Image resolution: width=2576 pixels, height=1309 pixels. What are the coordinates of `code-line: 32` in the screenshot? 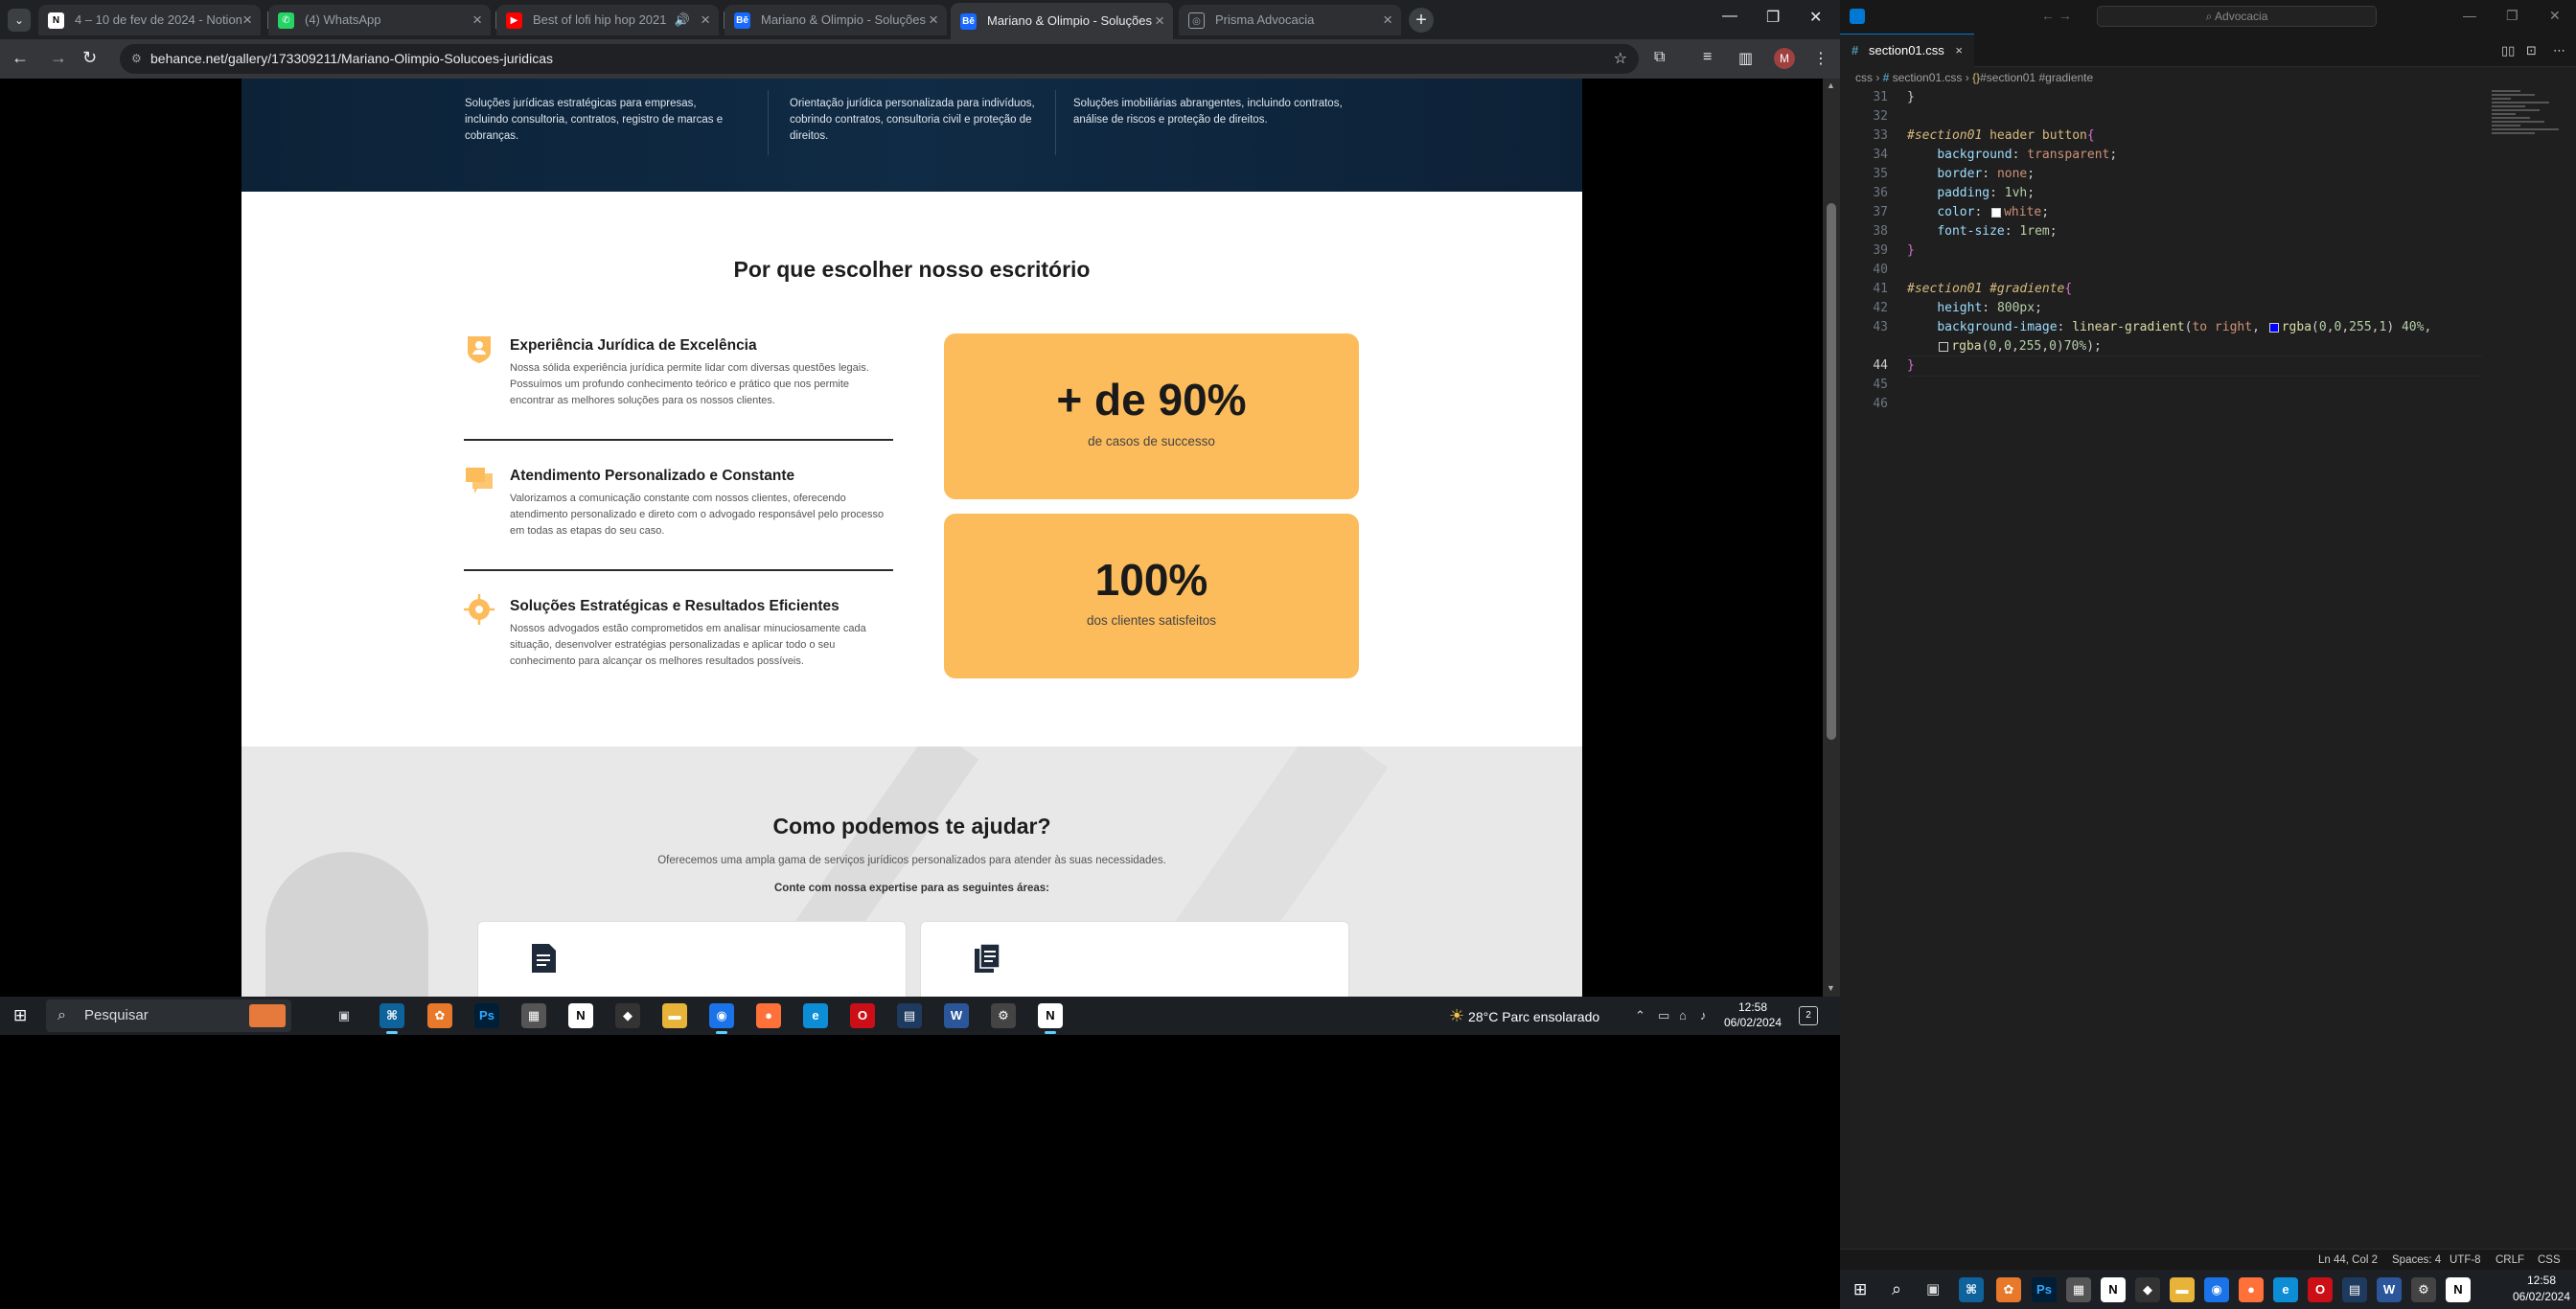 It's located at (2166, 116).